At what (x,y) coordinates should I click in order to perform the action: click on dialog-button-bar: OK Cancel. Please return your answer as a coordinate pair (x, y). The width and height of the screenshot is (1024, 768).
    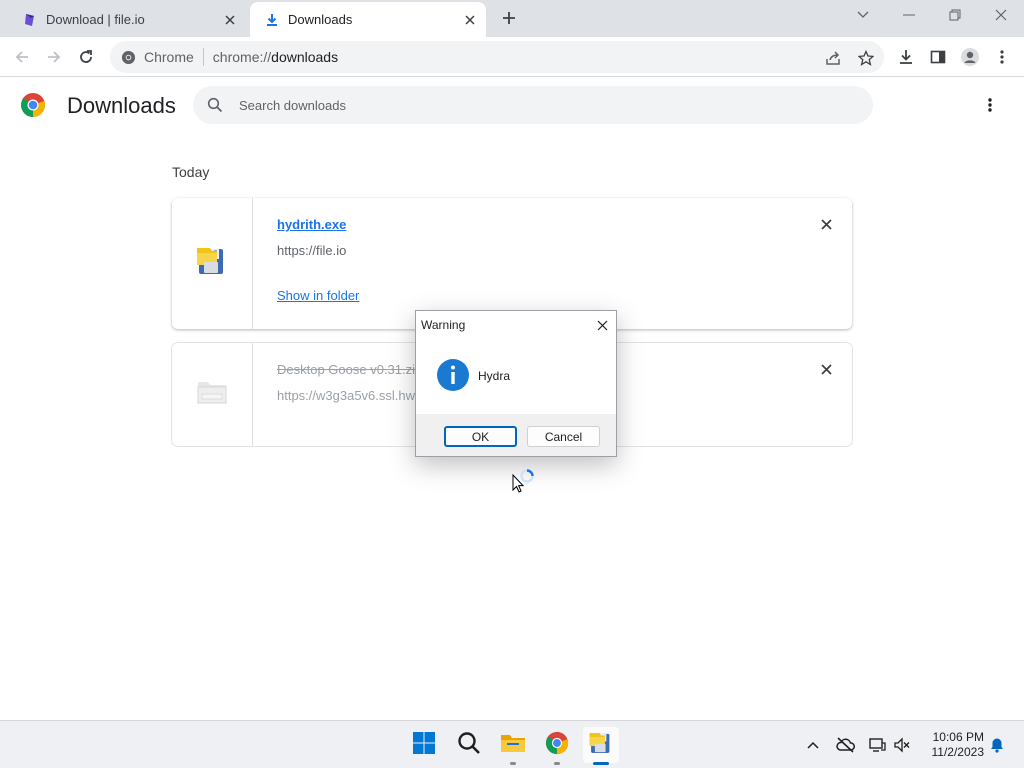
    Looking at the image, I should click on (516, 435).